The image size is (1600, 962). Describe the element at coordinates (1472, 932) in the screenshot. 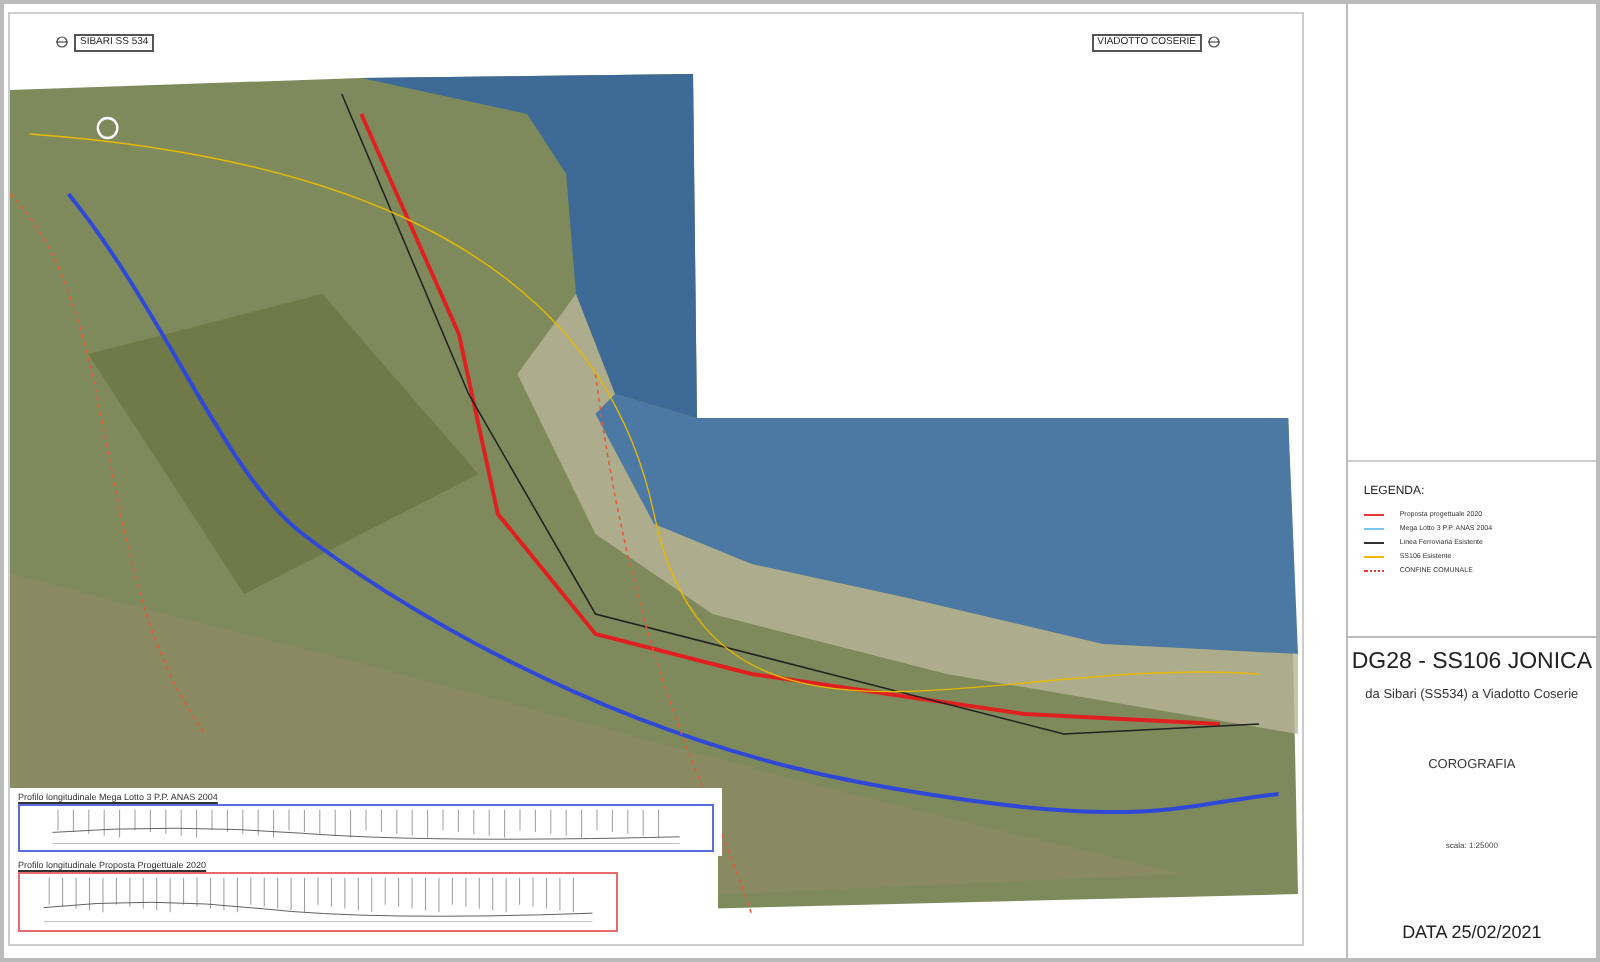

I see `date-label: DATA 25/02/2021` at that location.